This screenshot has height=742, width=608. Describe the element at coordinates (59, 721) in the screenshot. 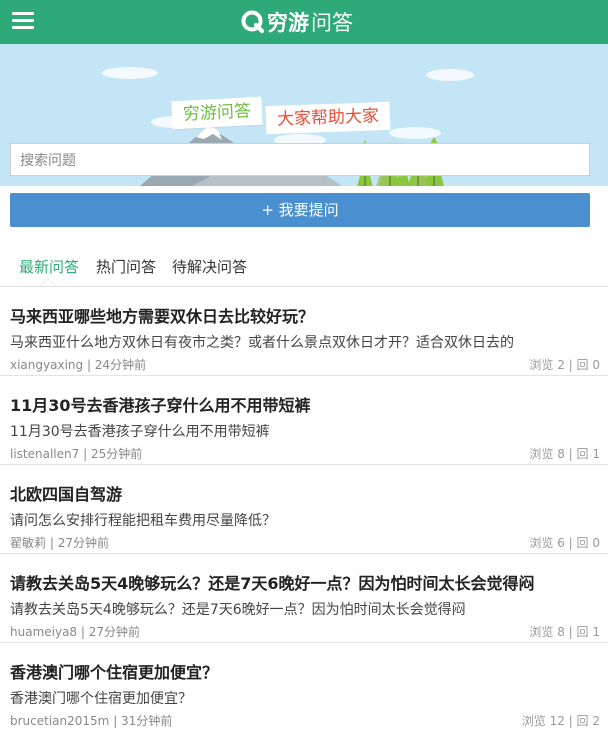

I see `question-author: brucetian2015m` at that location.